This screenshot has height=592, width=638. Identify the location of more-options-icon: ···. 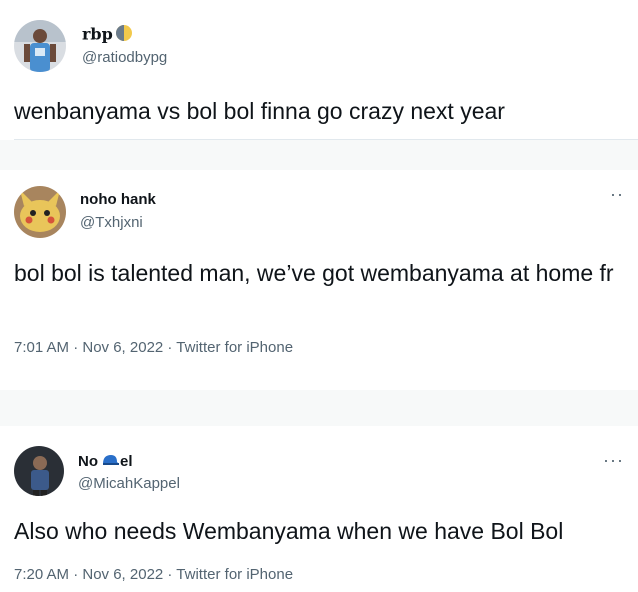
(613, 460).